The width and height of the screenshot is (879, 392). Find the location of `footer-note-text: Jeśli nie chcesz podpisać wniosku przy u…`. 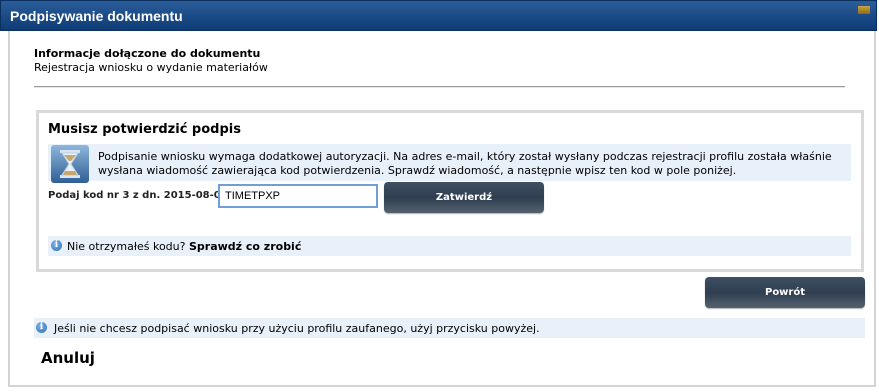

footer-note-text: Jeśli nie chcesz podpisać wniosku przy u… is located at coordinates (297, 328).